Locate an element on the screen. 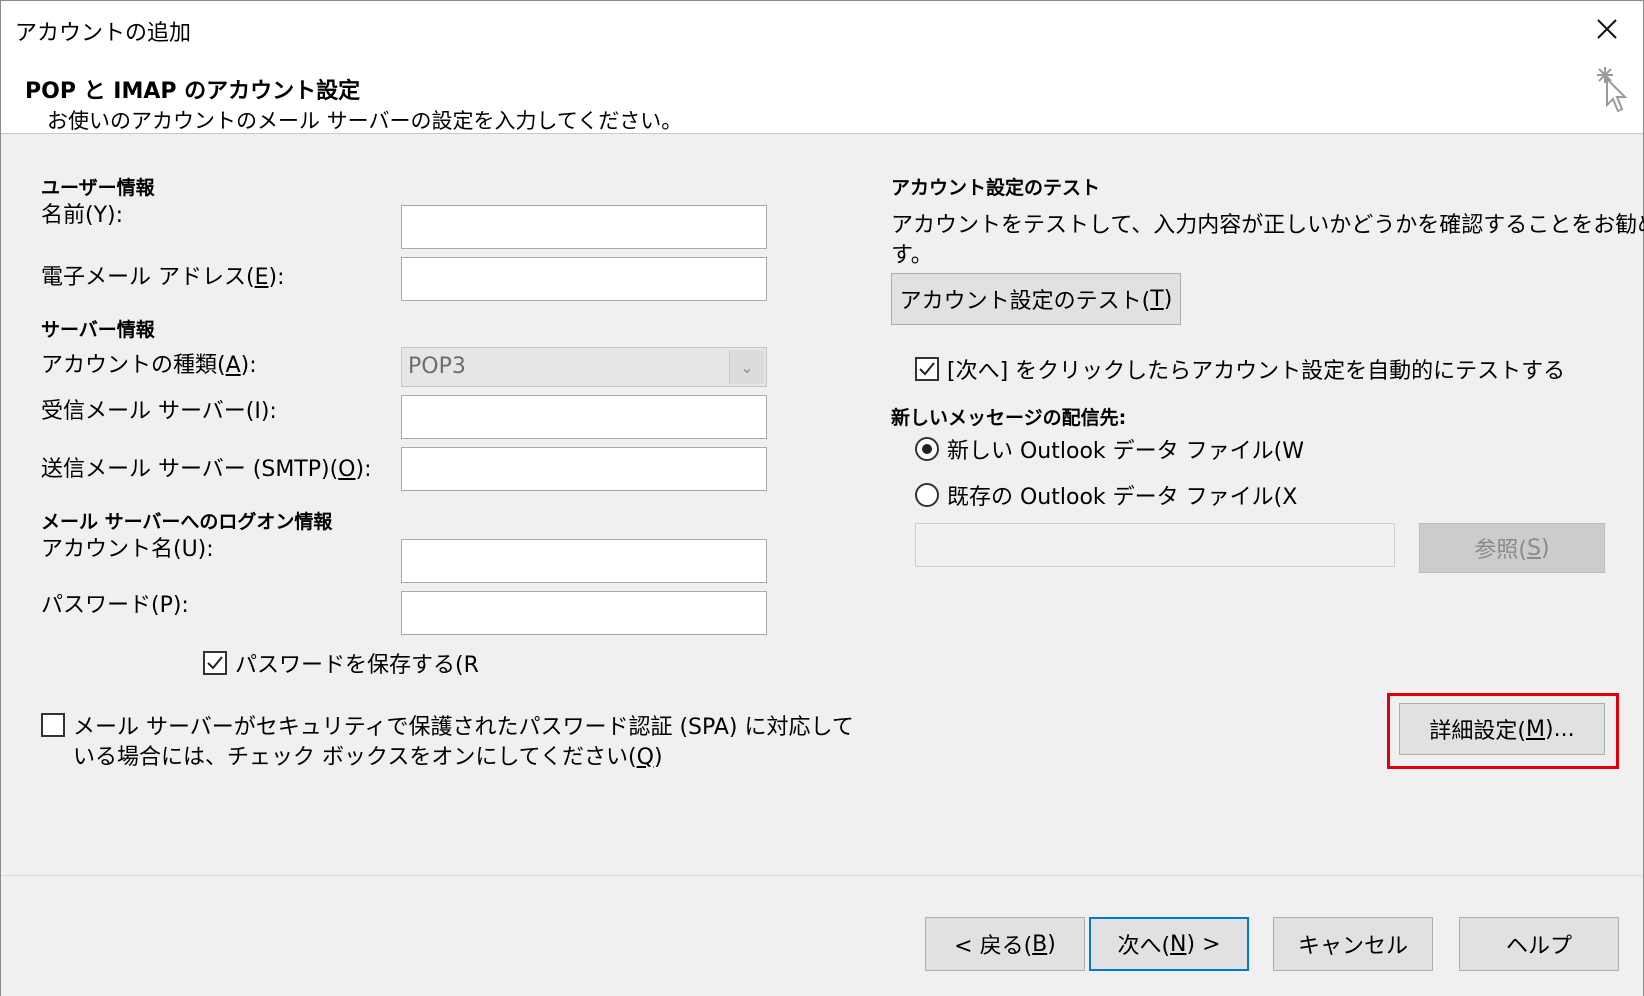 The image size is (1644, 996). header-title: POP と IMAP のアカウント設定 is located at coordinates (193, 91).